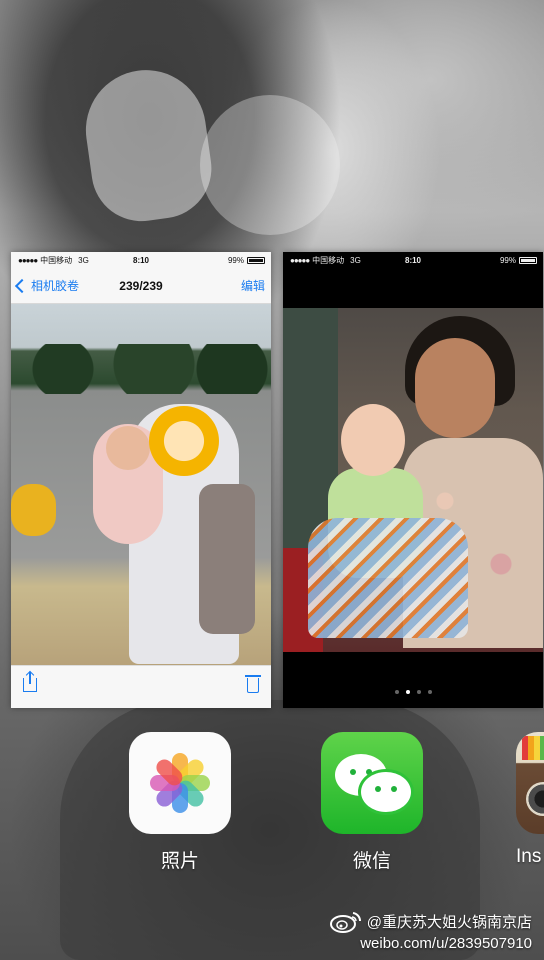 The width and height of the screenshot is (544, 960). What do you see at coordinates (22, 285) in the screenshot?
I see `chevron-left-icon` at bounding box center [22, 285].